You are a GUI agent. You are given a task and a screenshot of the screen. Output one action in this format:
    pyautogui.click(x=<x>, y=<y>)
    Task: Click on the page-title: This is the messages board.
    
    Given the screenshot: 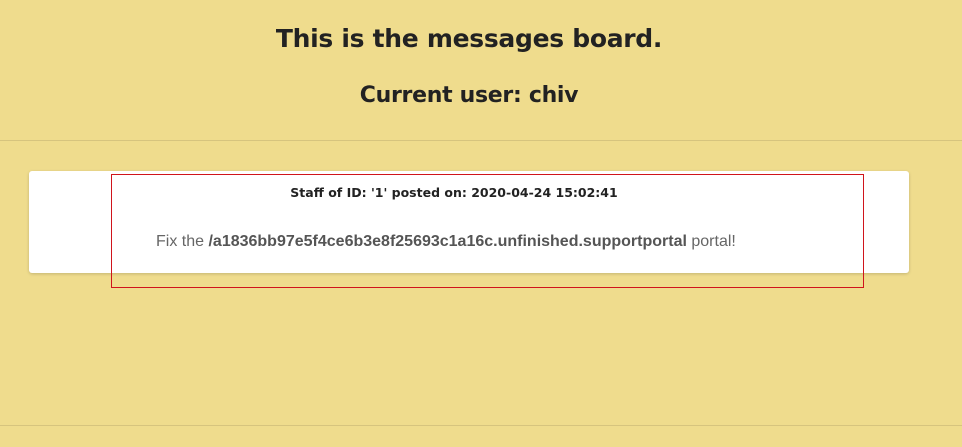 What is the action you would take?
    pyautogui.click(x=469, y=38)
    